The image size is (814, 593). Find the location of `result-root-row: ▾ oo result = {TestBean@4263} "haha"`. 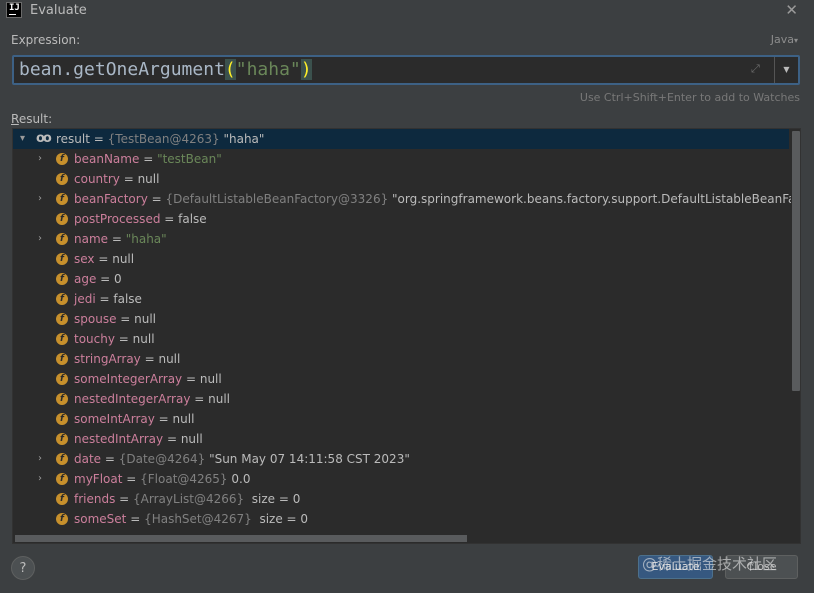

result-root-row: ▾ oo result = {TestBean@4263} "haha" is located at coordinates (401, 139).